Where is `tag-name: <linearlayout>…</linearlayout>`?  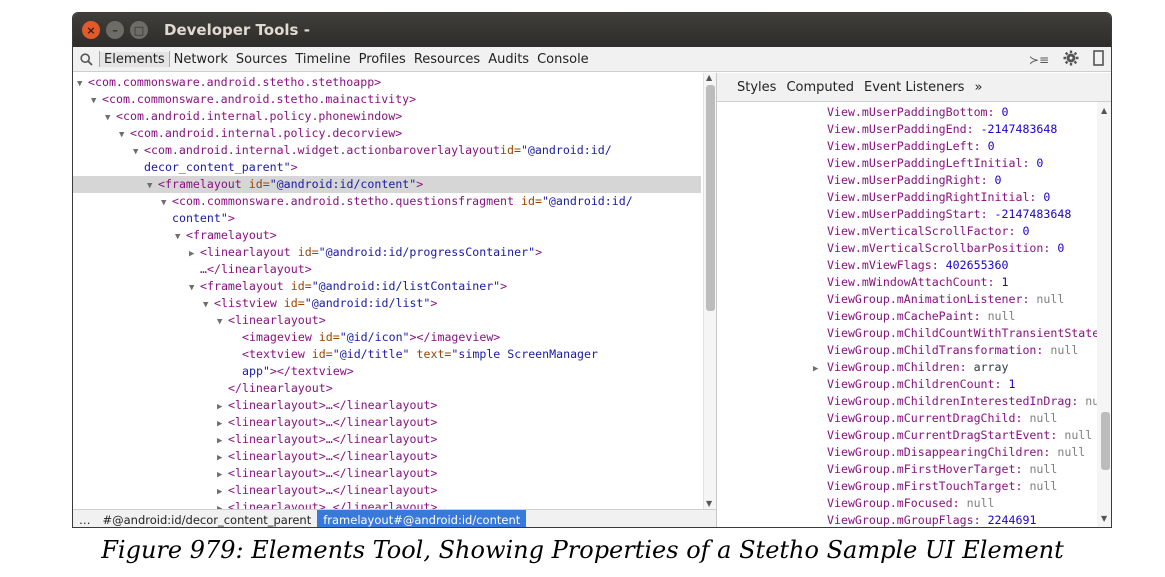
tag-name: <linearlayout>…</linearlayout> is located at coordinates (333, 422).